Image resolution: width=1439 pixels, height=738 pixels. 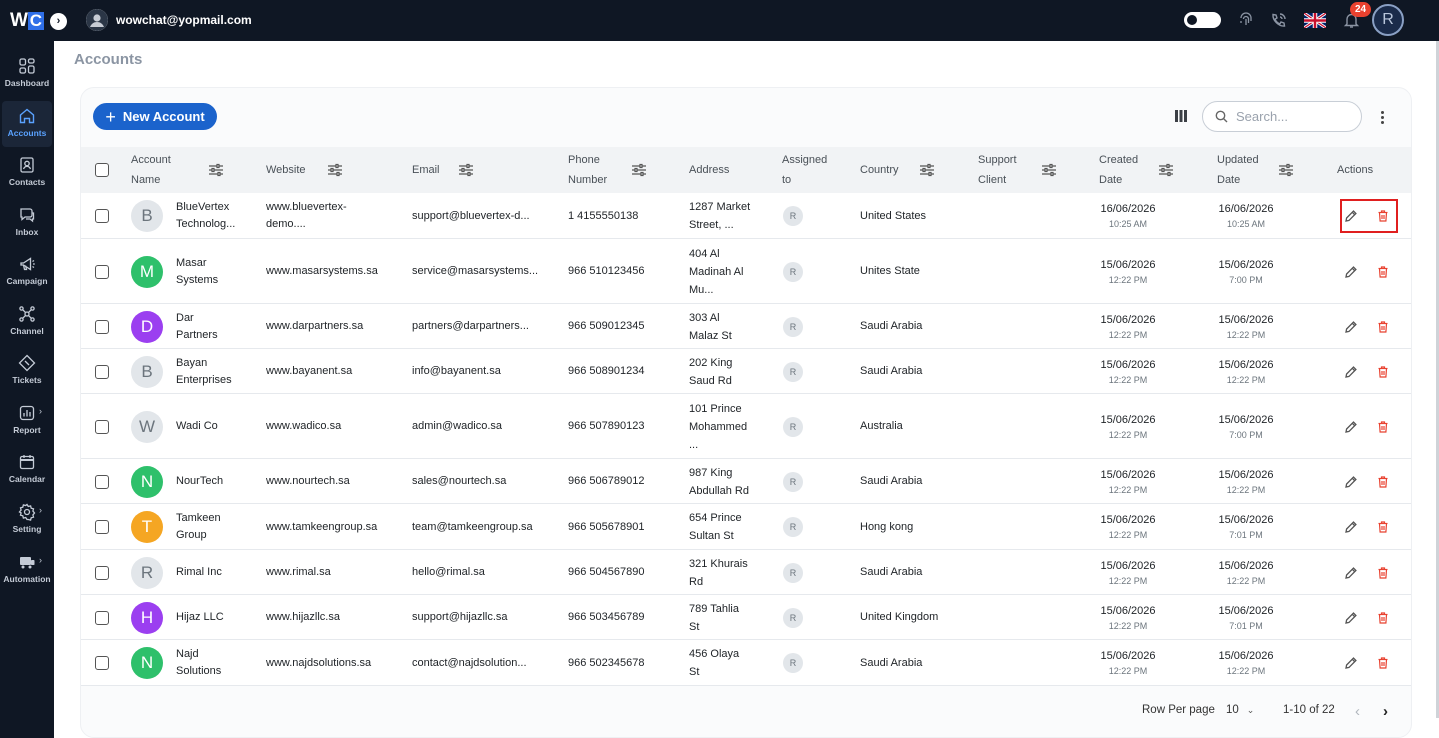 What do you see at coordinates (27, 272) in the screenshot?
I see `sidebar-item-campaign: Campaign` at bounding box center [27, 272].